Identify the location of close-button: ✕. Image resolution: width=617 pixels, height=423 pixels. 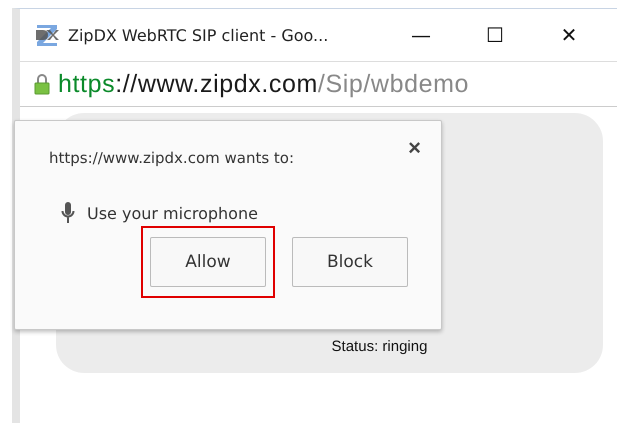
(569, 35).